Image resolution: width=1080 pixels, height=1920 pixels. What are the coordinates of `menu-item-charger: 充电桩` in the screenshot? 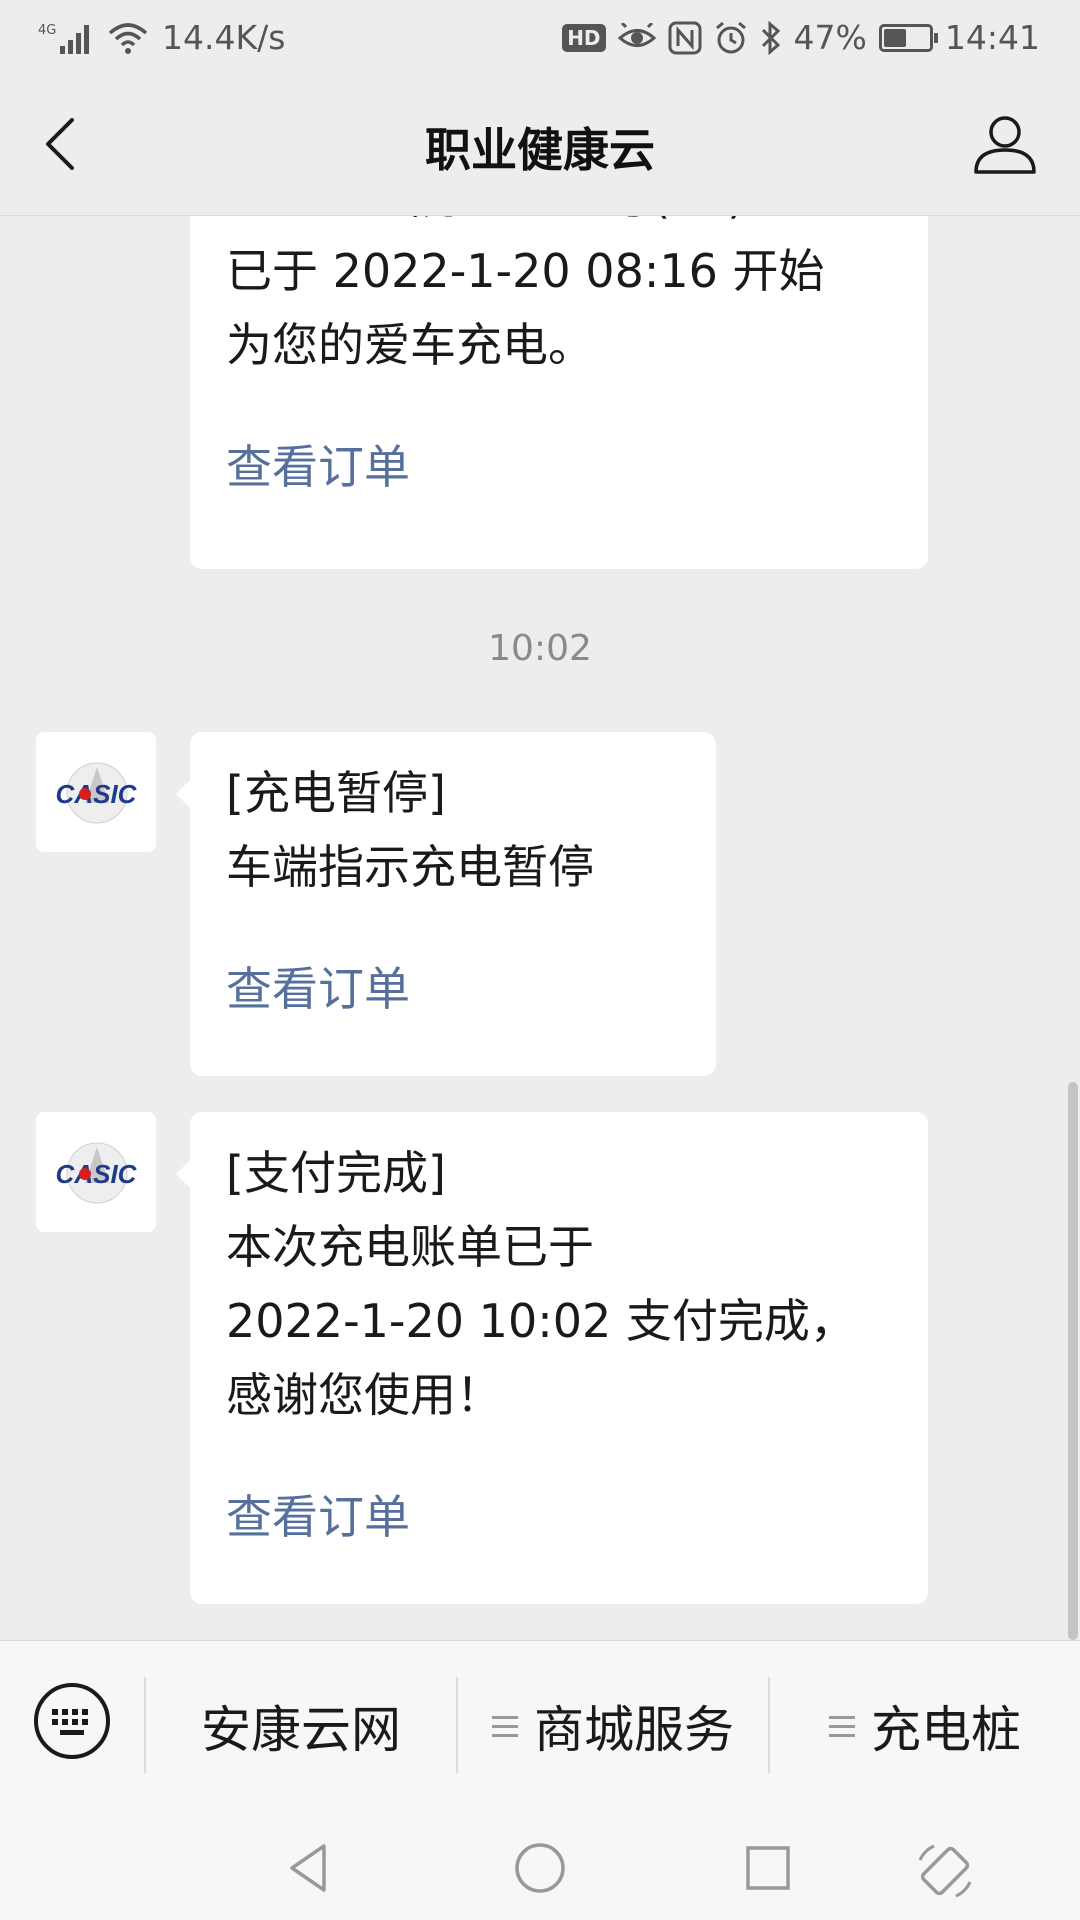 It's located at (925, 1726).